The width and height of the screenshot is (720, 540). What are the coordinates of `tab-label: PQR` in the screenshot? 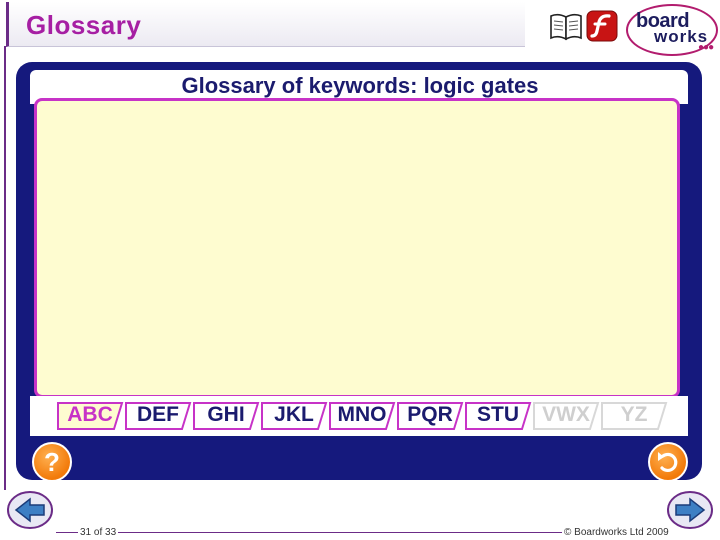 It's located at (430, 414).